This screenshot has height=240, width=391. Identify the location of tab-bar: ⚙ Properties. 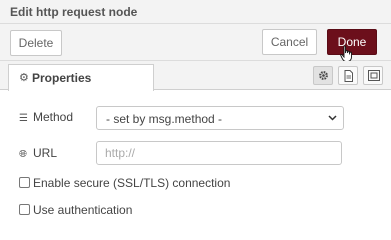
(195, 76).